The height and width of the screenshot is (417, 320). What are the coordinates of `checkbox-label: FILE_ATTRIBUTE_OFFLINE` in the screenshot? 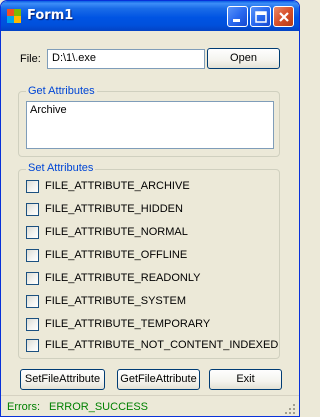 It's located at (116, 255).